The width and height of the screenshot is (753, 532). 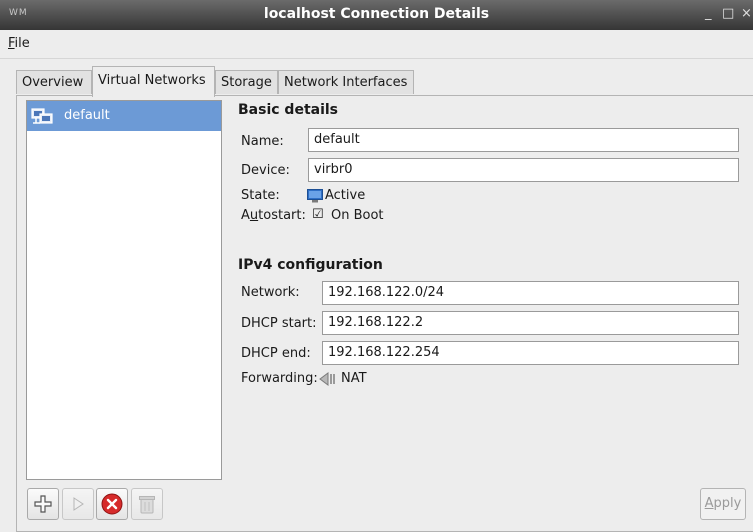 What do you see at coordinates (345, 195) in the screenshot?
I see `state-value: Active` at bounding box center [345, 195].